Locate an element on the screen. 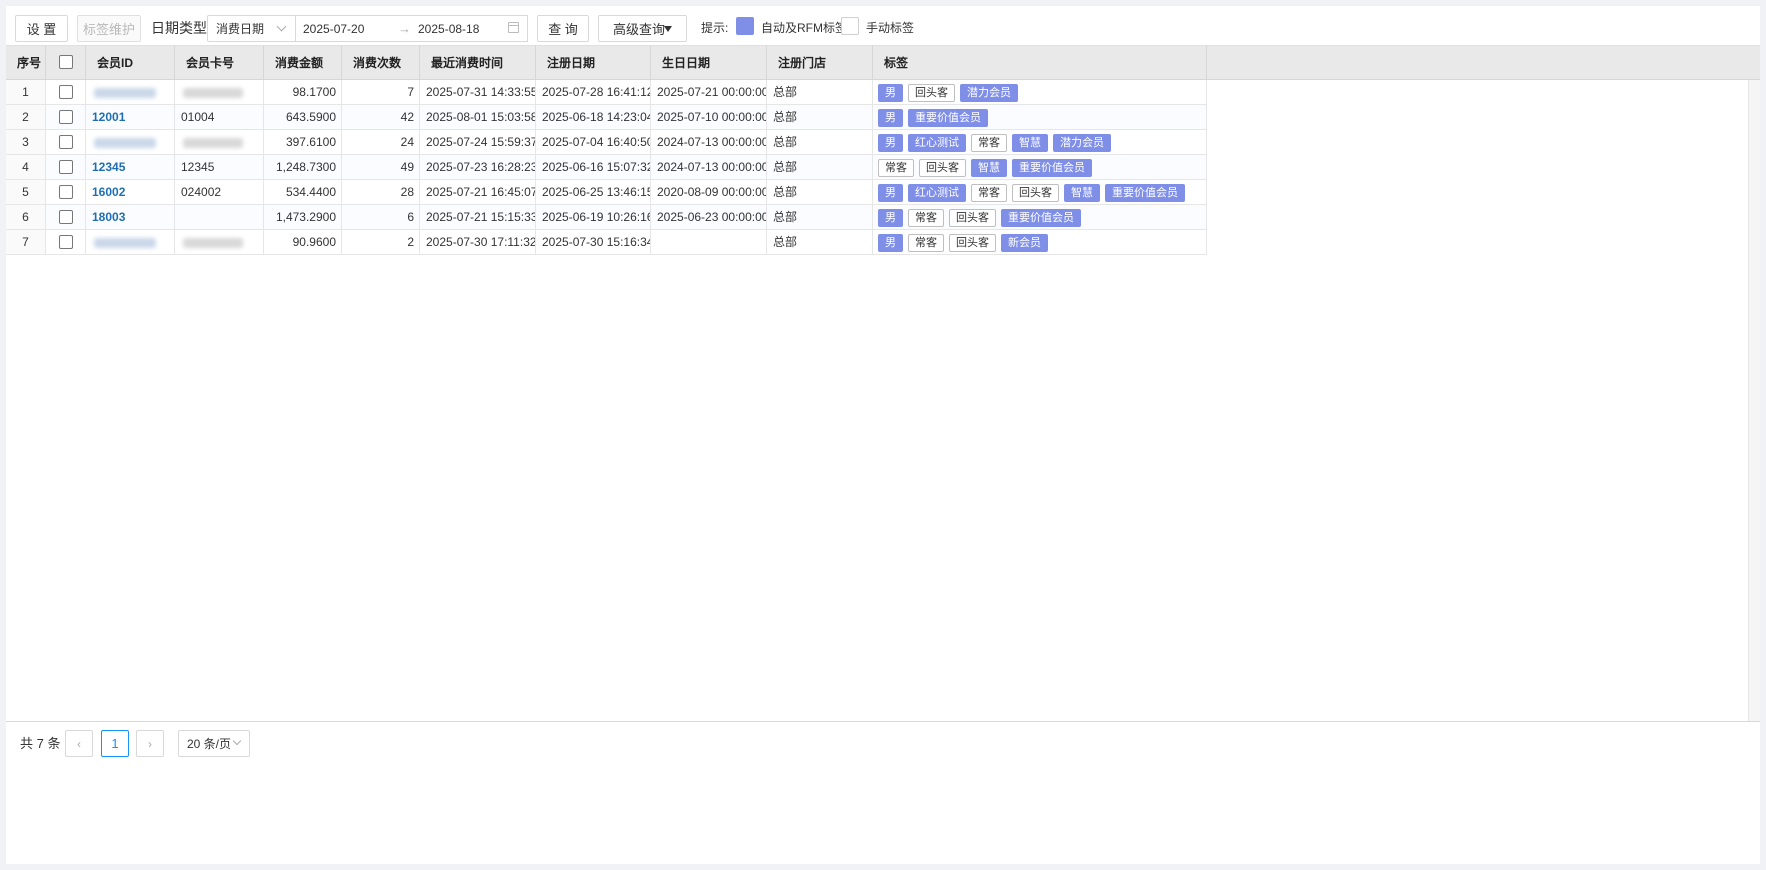 The width and height of the screenshot is (1766, 870). header-amount: 消费金额 is located at coordinates (303, 63).